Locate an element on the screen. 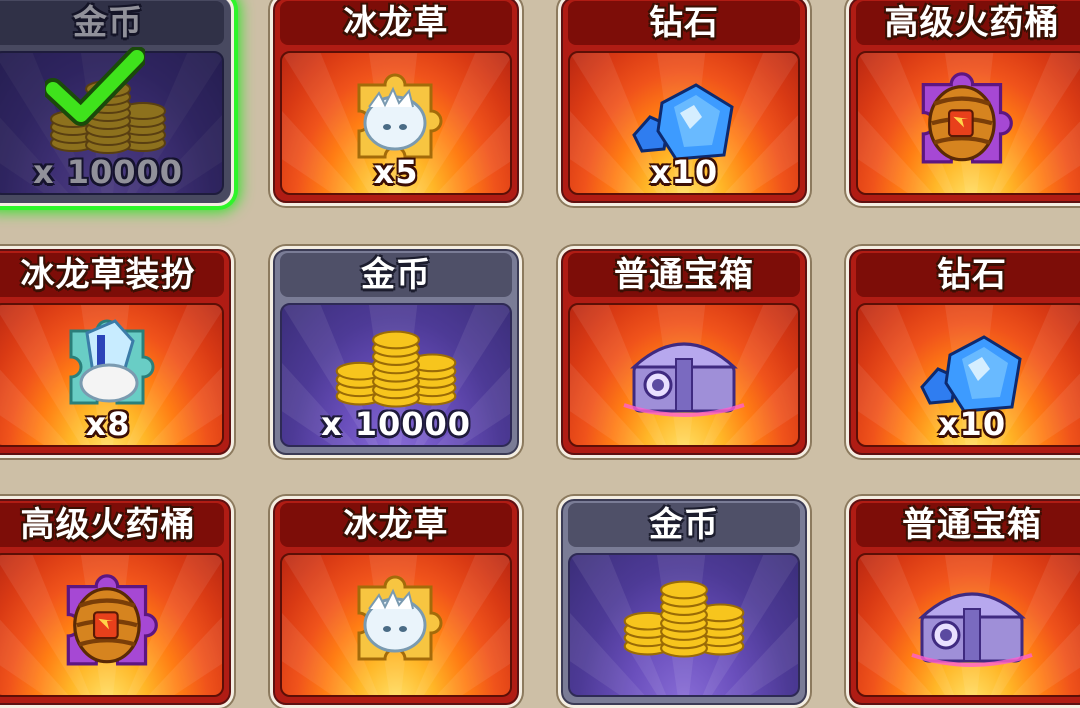 This screenshot has height=708, width=1080. reward-count: x5 is located at coordinates (396, 172).